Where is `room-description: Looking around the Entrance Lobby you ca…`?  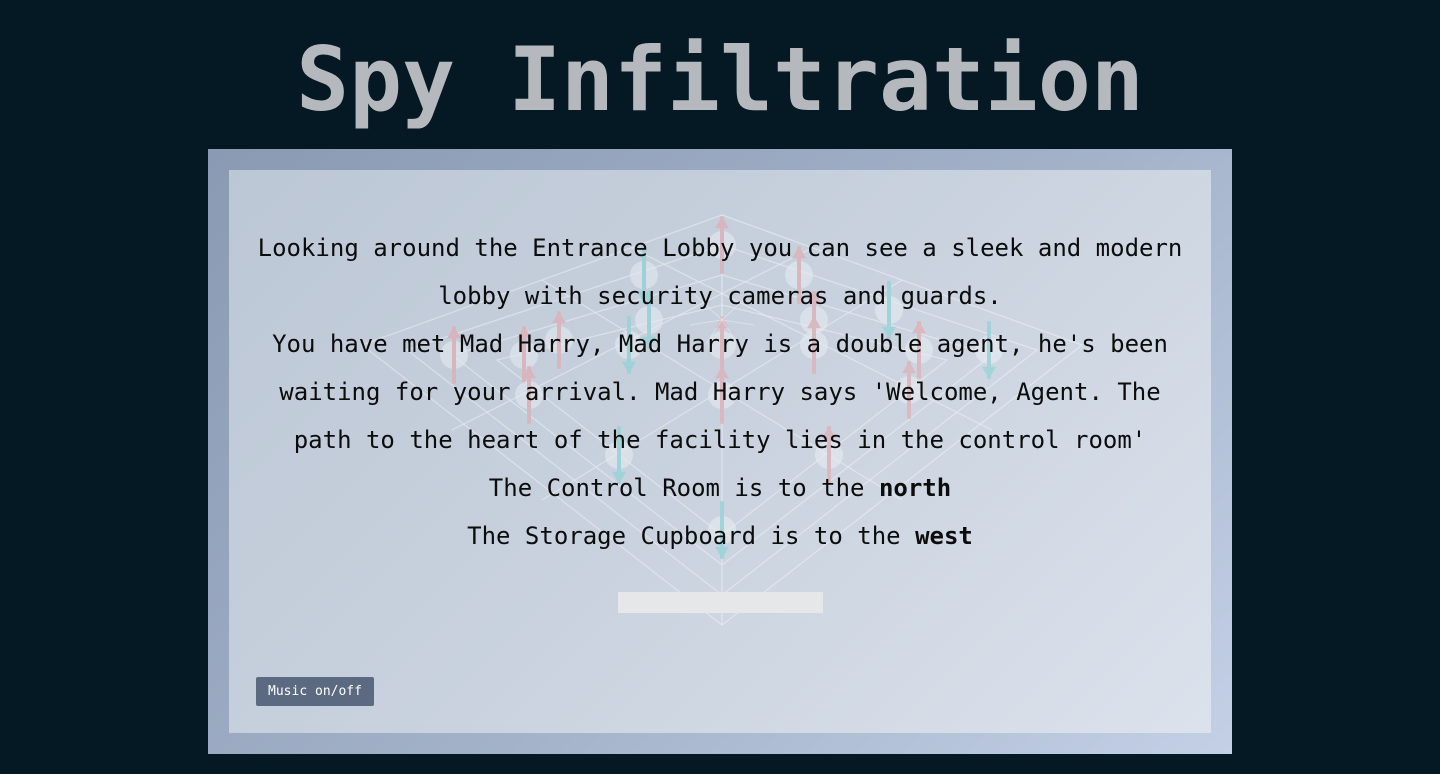
room-description: Looking around the Entrance Lobby you ca… is located at coordinates (720, 272).